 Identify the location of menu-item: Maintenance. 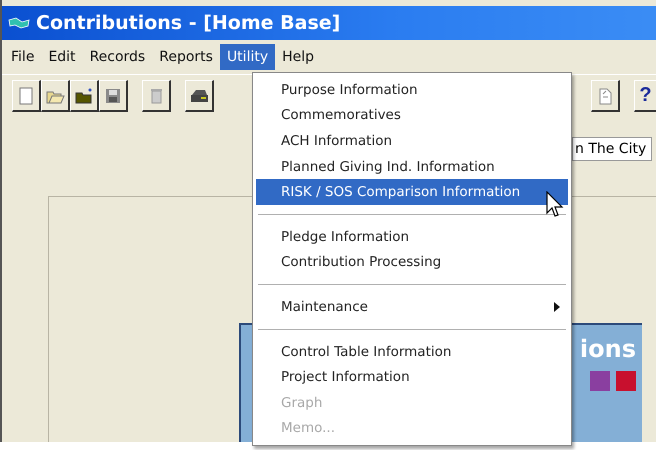
(412, 307).